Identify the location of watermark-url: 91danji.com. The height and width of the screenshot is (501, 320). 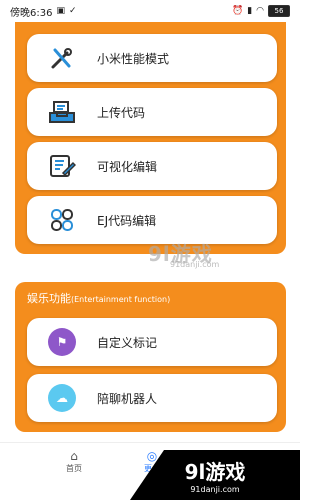
(195, 264).